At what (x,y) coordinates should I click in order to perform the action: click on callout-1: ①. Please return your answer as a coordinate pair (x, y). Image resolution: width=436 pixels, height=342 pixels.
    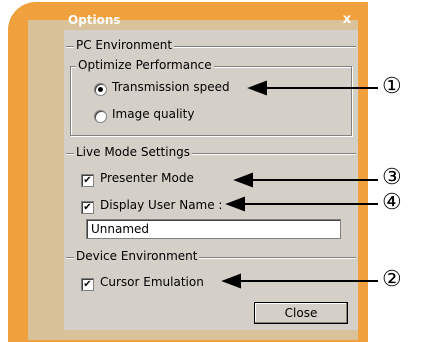
    Looking at the image, I should click on (392, 86).